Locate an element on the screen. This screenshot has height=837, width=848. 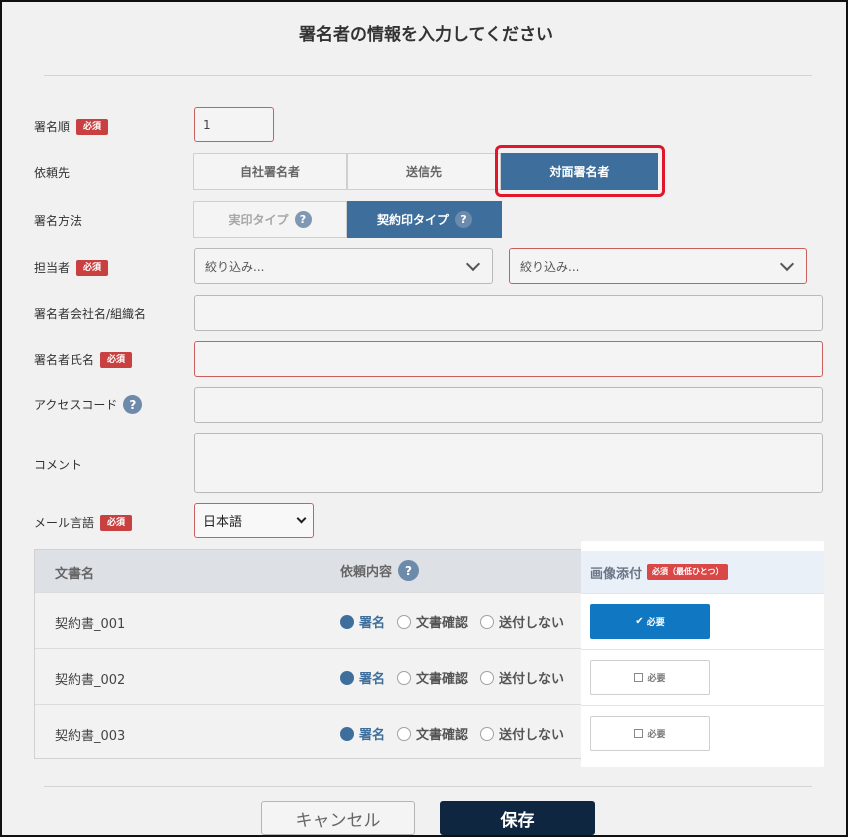
sign-method-jitsuin: 実印タイプ ? is located at coordinates (270, 219).